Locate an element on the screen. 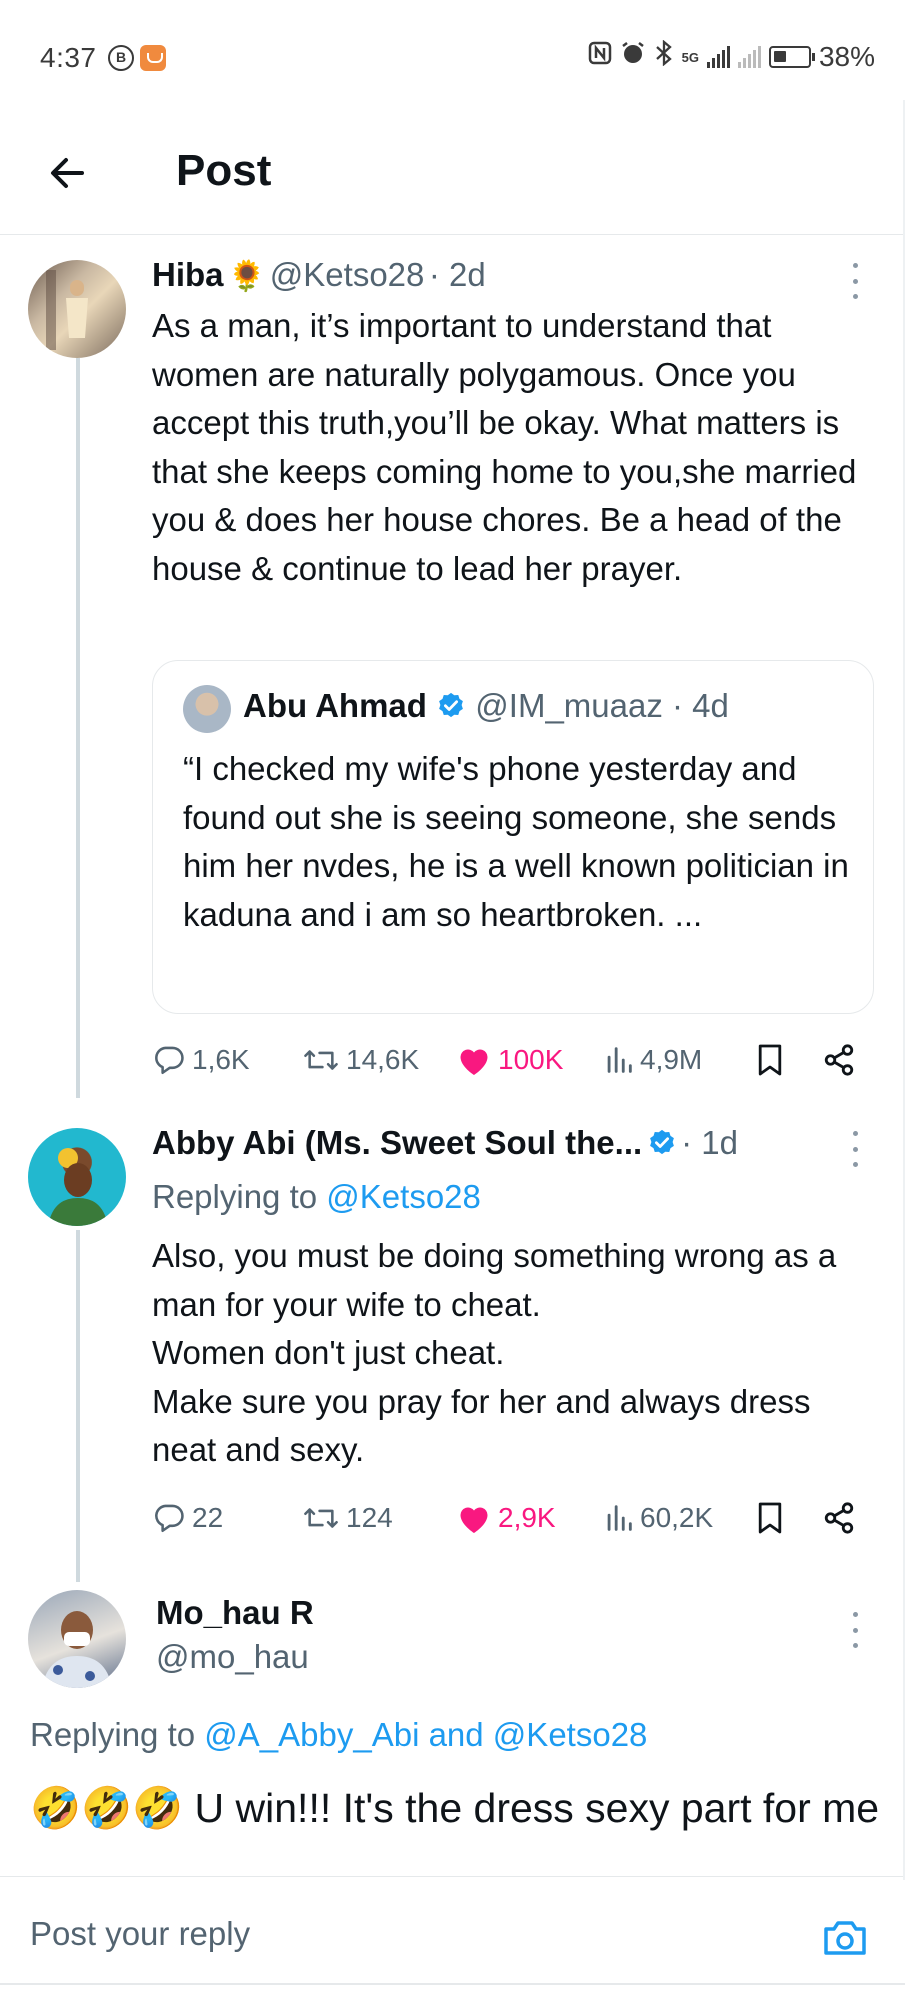 The image size is (905, 1999). replying-to-link: @Ketso28 is located at coordinates (403, 1196).